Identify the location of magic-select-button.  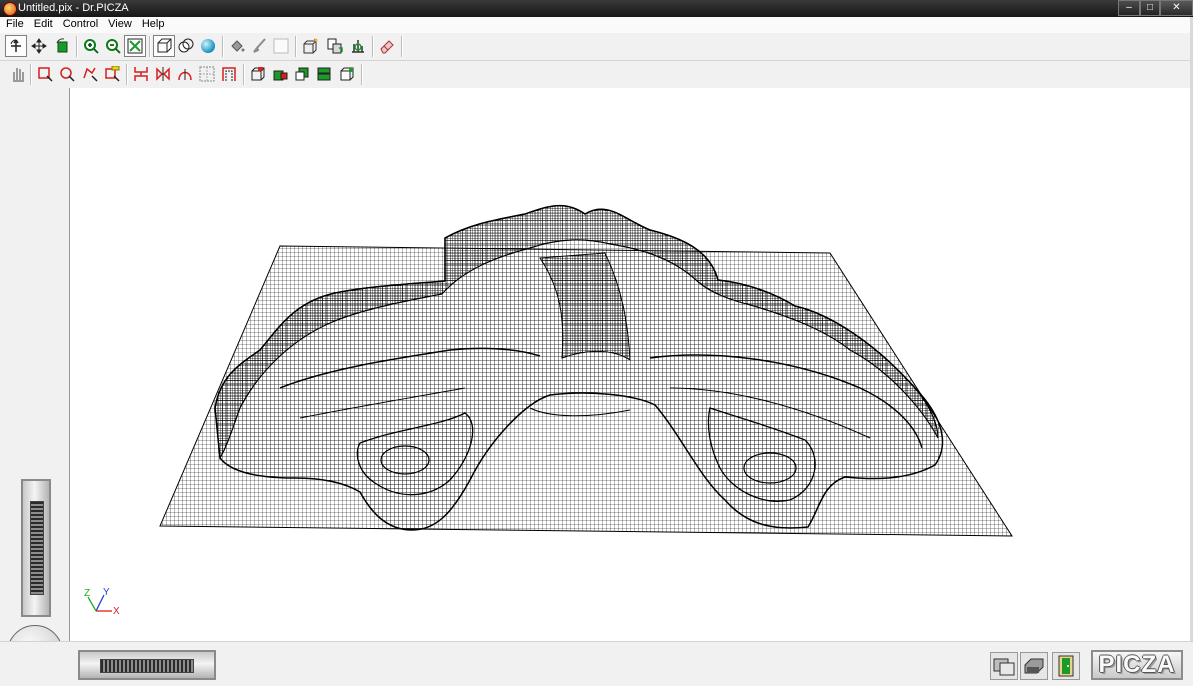
(112, 74).